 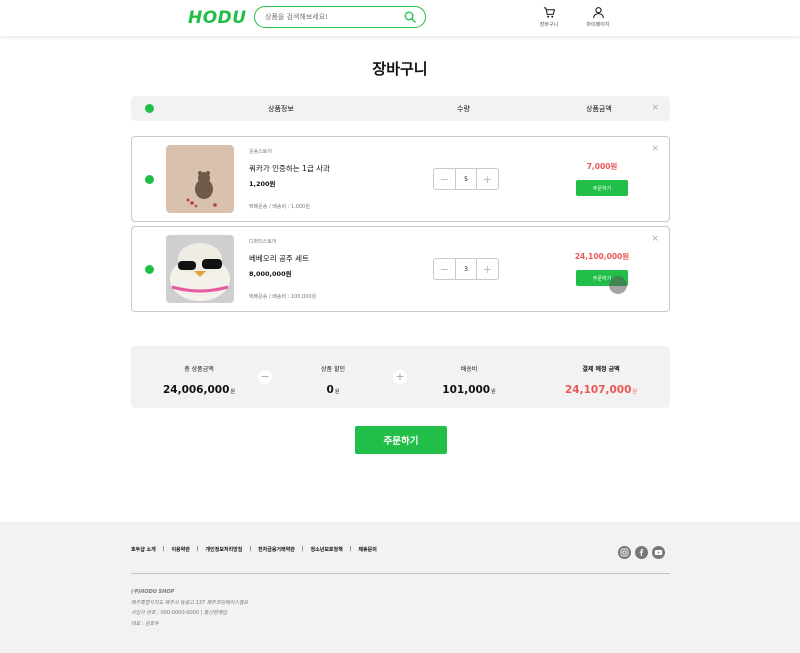 I want to click on expected-payment-label: 결제 예정 금액, so click(x=601, y=369).